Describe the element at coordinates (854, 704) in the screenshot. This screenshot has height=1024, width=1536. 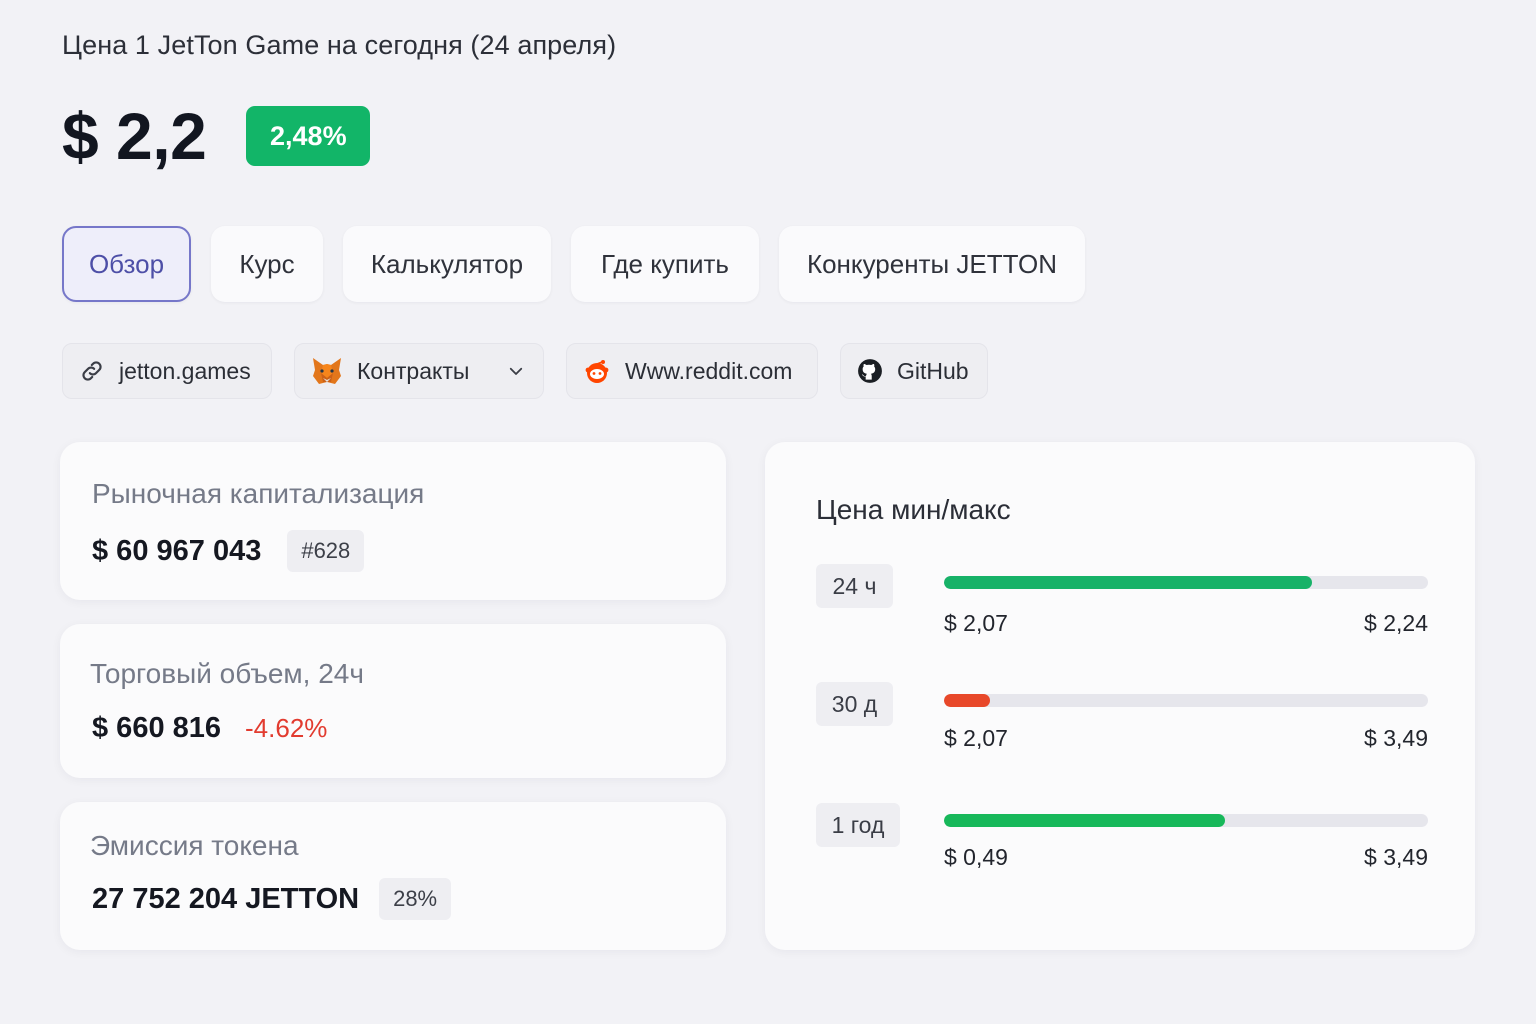
I see `period-30d-badge: 30 д` at that location.